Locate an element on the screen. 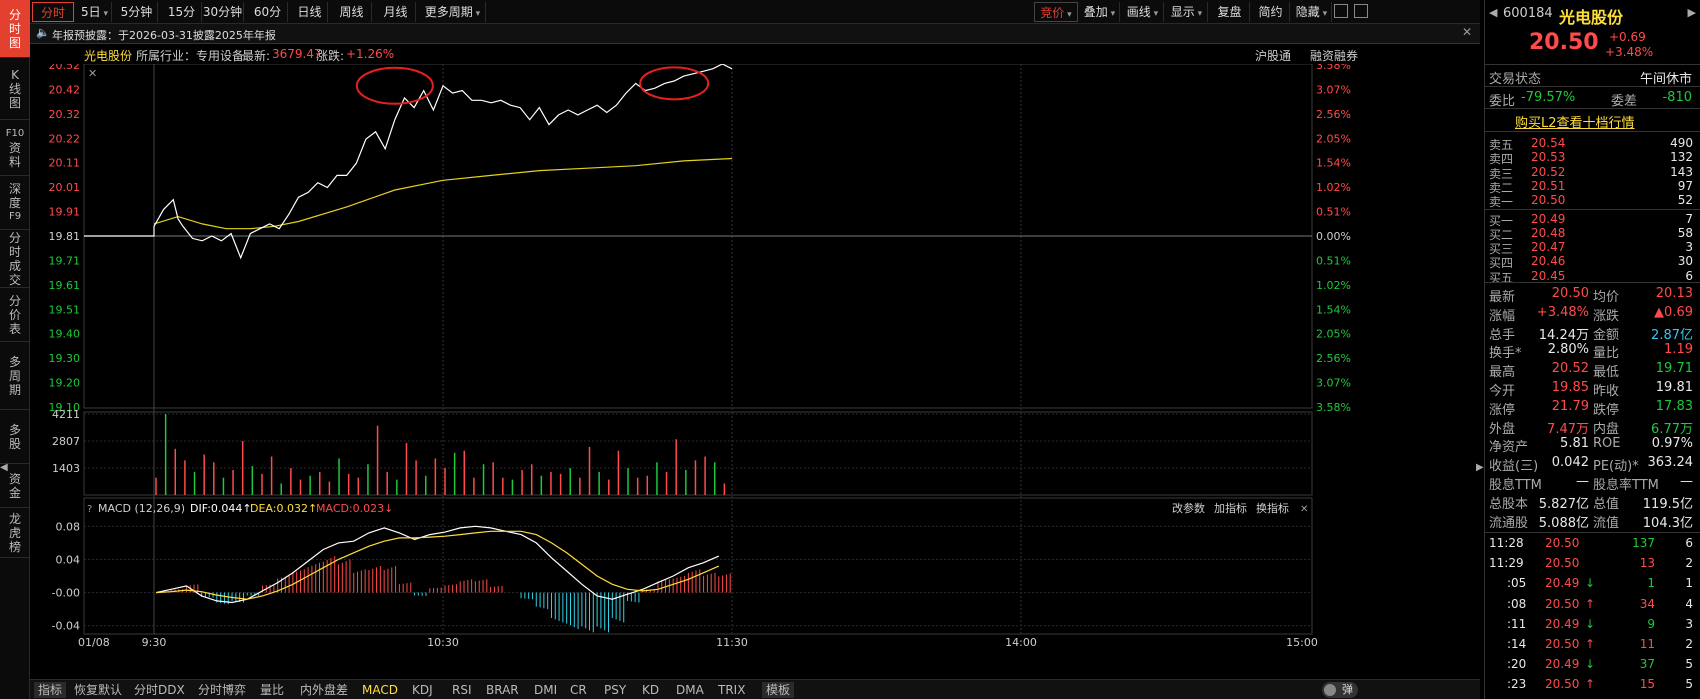  tool-button: 叠加 ▾ is located at coordinates (1100, 12).